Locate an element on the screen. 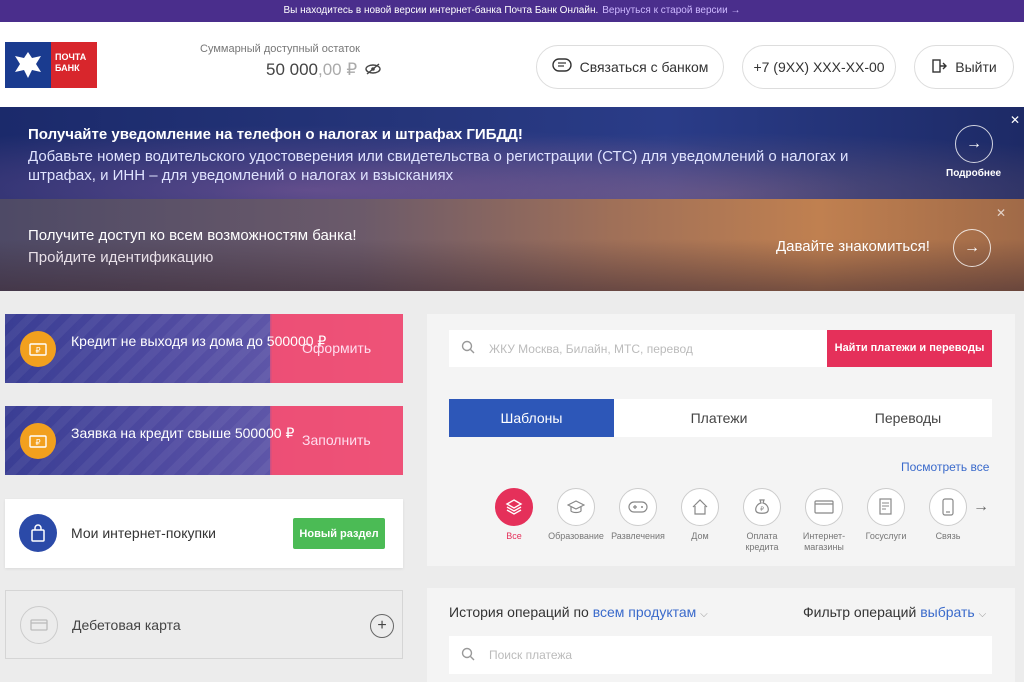 This screenshot has width=1024, height=682. logout-icon is located at coordinates (939, 67).